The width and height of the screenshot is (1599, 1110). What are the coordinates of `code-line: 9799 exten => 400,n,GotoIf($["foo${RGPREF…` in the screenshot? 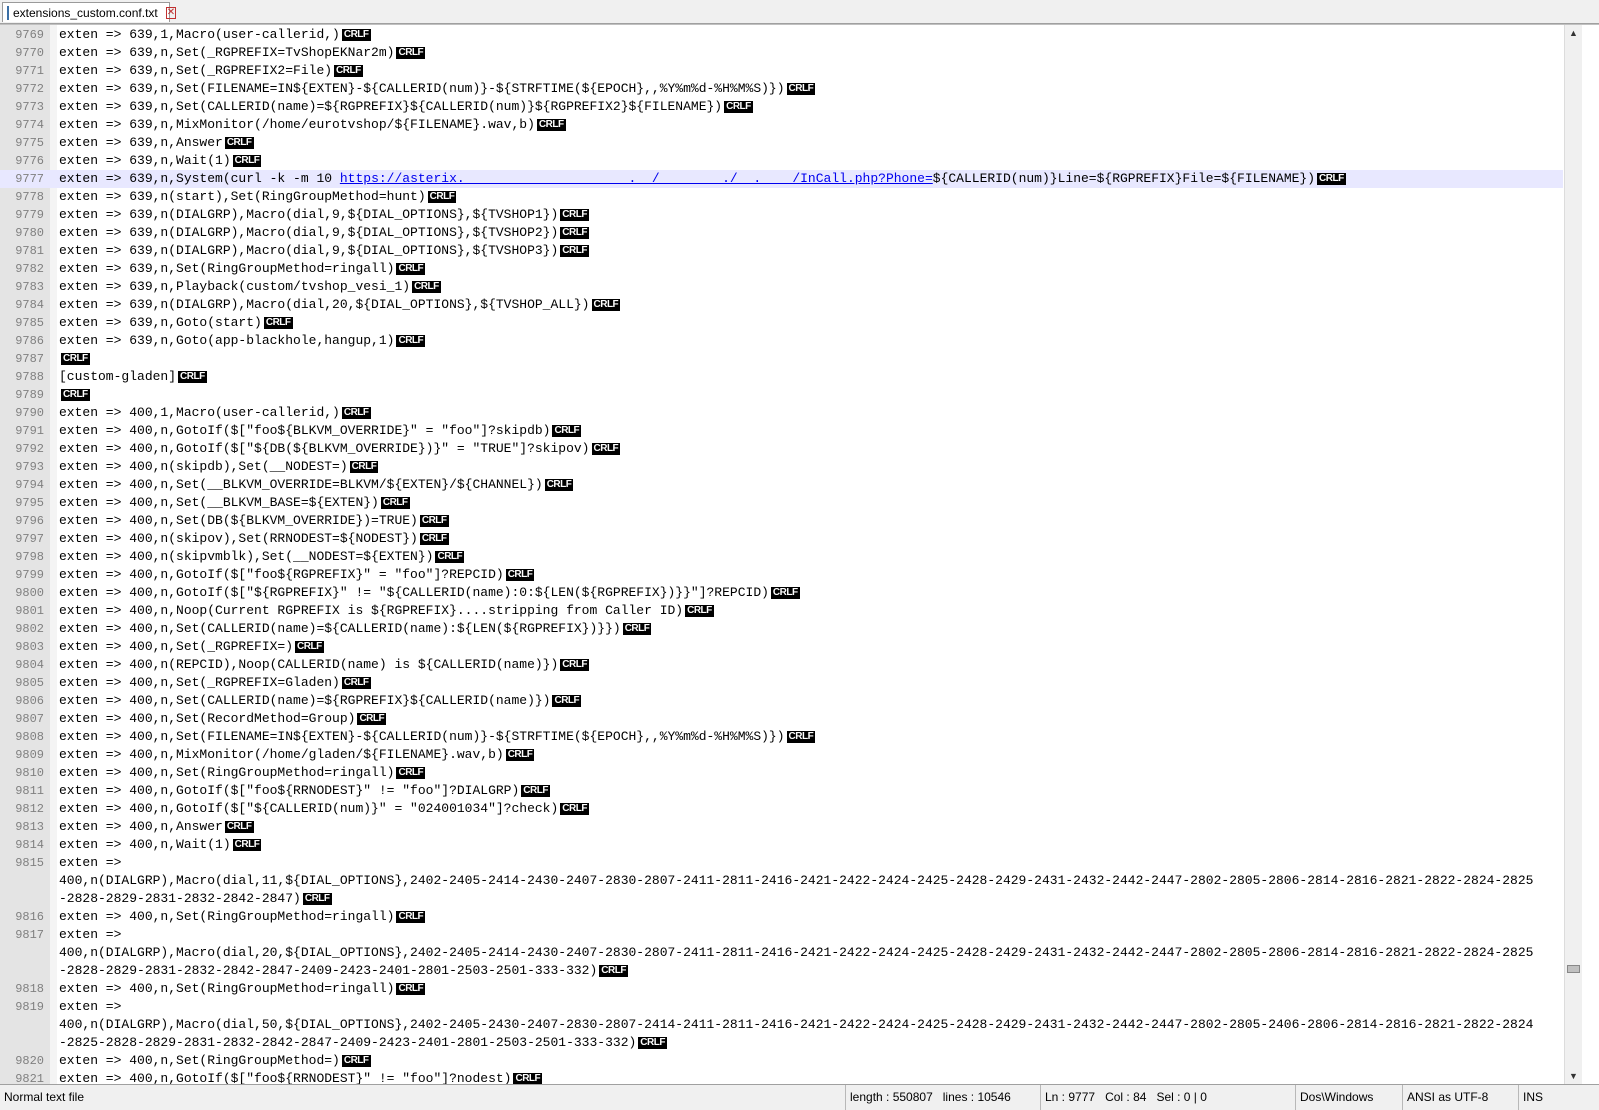 It's located at (781, 575).